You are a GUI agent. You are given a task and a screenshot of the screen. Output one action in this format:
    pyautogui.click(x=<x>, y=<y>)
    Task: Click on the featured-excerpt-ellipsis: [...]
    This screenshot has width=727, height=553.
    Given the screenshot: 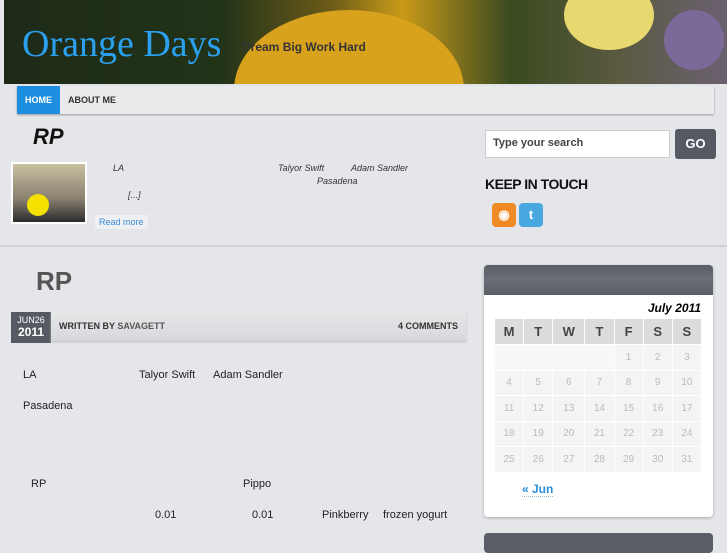 What is the action you would take?
    pyautogui.click(x=134, y=195)
    